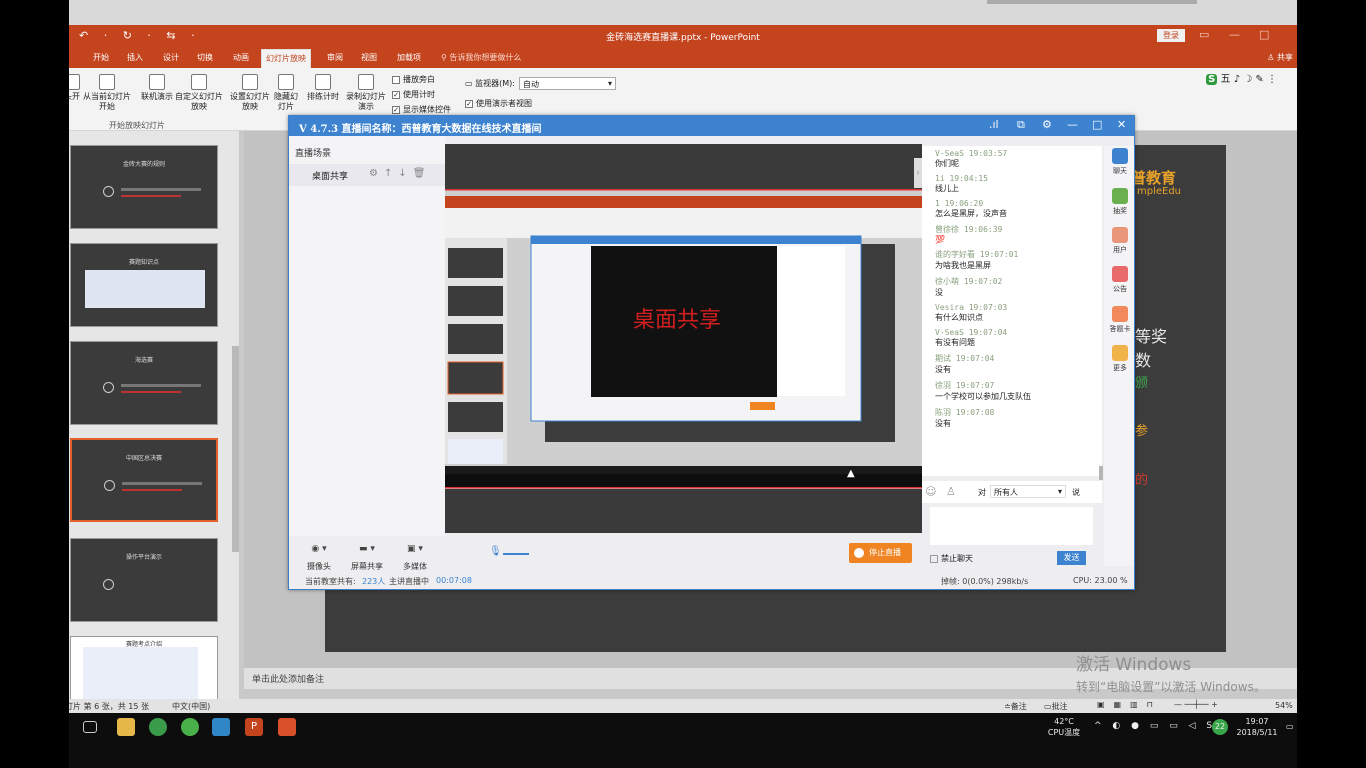 This screenshot has height=768, width=1366. I want to click on share-button: ♙ 共享, so click(1280, 57).